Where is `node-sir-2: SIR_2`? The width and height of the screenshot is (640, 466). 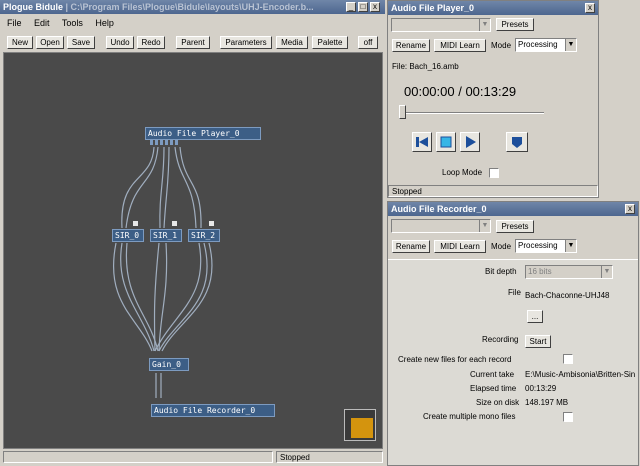
node-sir-2: SIR_2 is located at coordinates (204, 235).